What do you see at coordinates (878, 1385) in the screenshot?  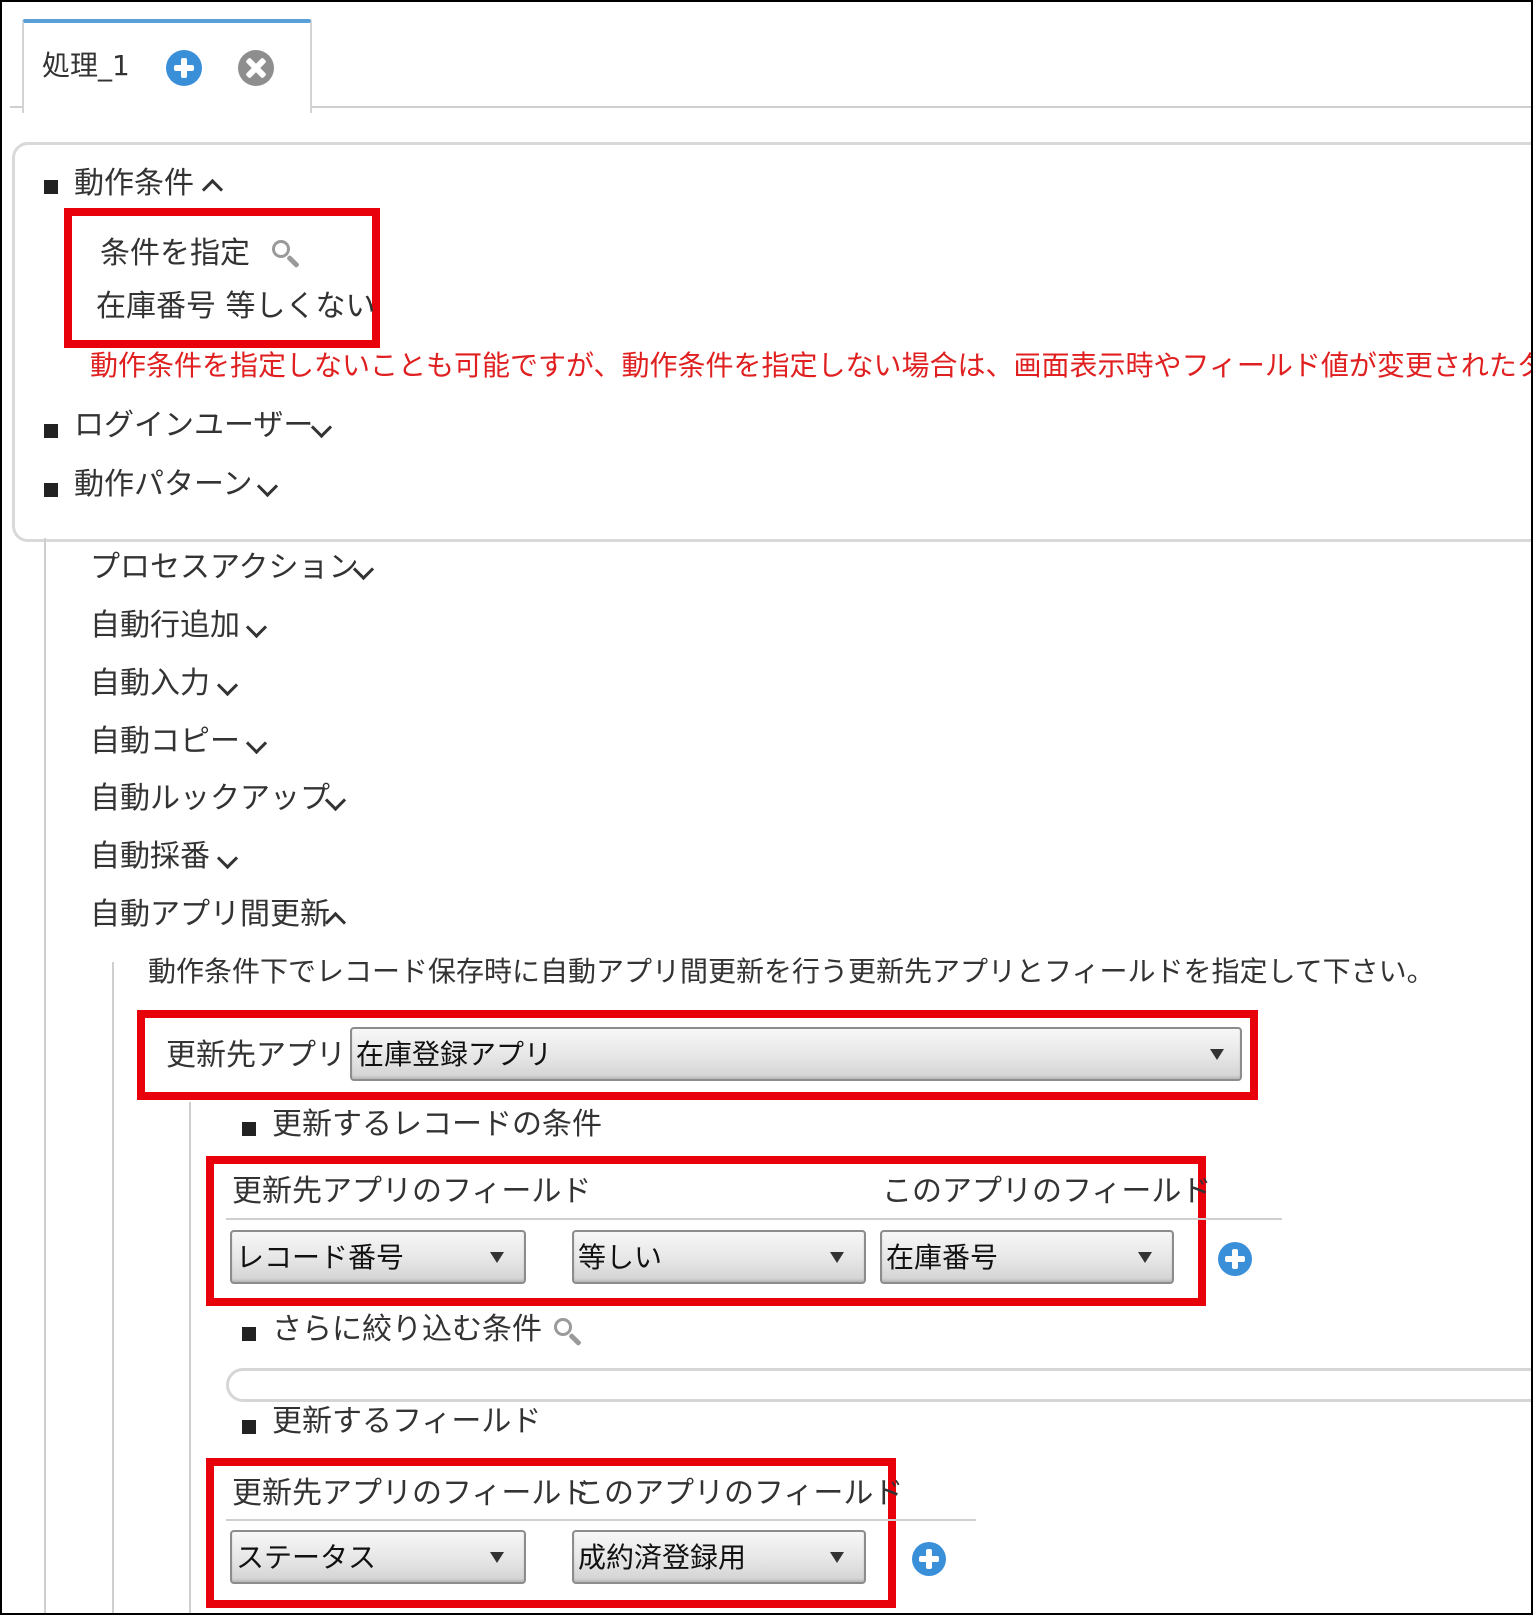 I see `narrow-condition-field` at bounding box center [878, 1385].